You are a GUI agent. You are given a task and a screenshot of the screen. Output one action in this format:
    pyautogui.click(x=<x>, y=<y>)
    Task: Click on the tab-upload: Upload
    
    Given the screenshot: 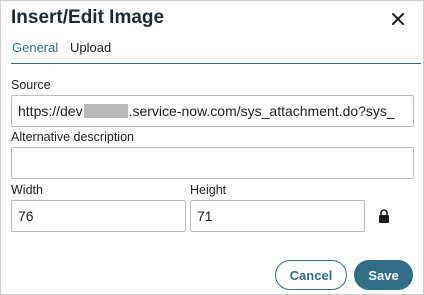 What is the action you would take?
    pyautogui.click(x=90, y=50)
    